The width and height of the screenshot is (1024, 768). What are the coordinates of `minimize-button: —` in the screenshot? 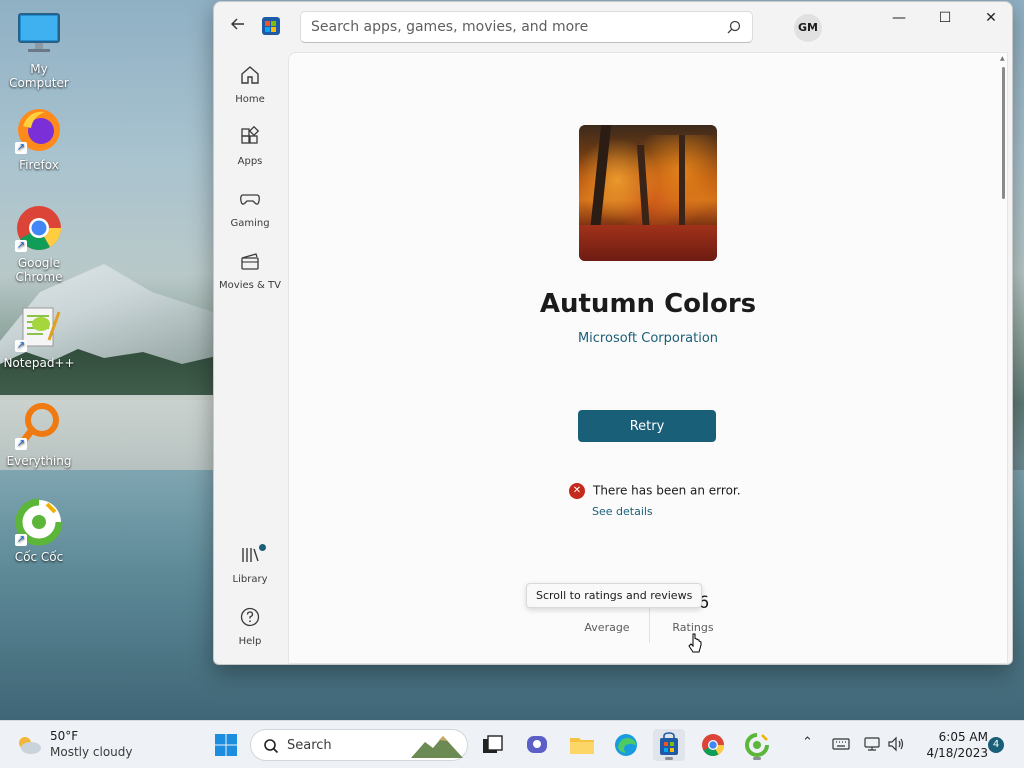 It's located at (899, 18).